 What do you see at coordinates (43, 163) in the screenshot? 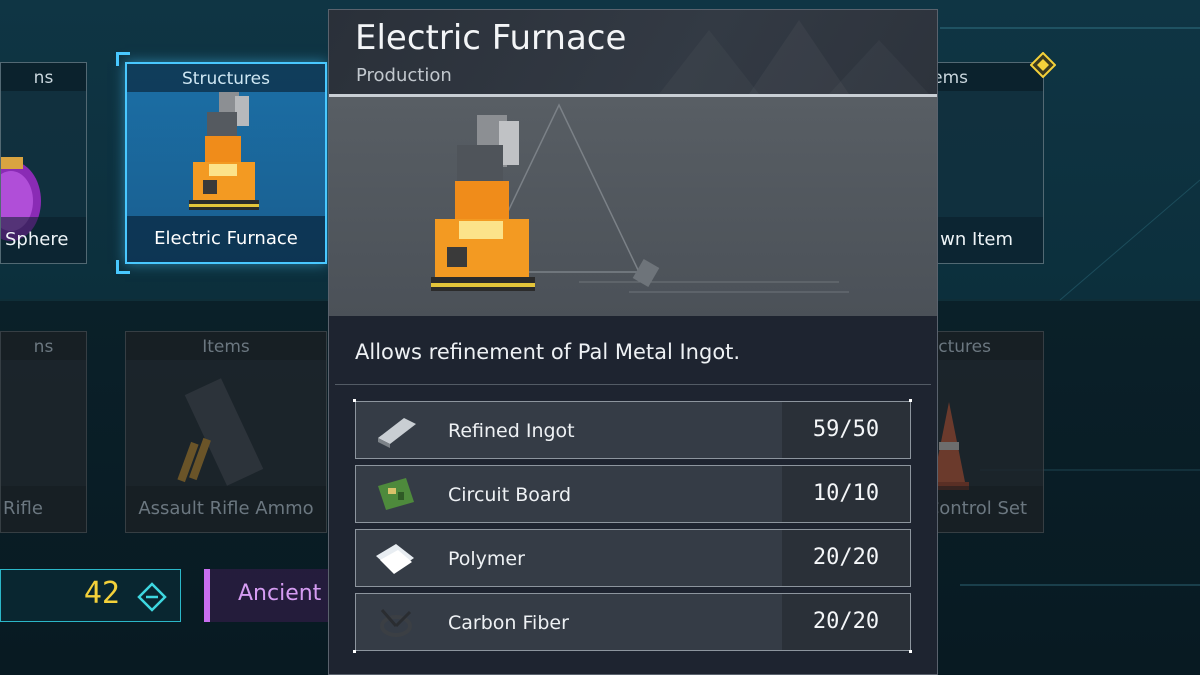
I see `item-card-sphere: ns Sphere` at bounding box center [43, 163].